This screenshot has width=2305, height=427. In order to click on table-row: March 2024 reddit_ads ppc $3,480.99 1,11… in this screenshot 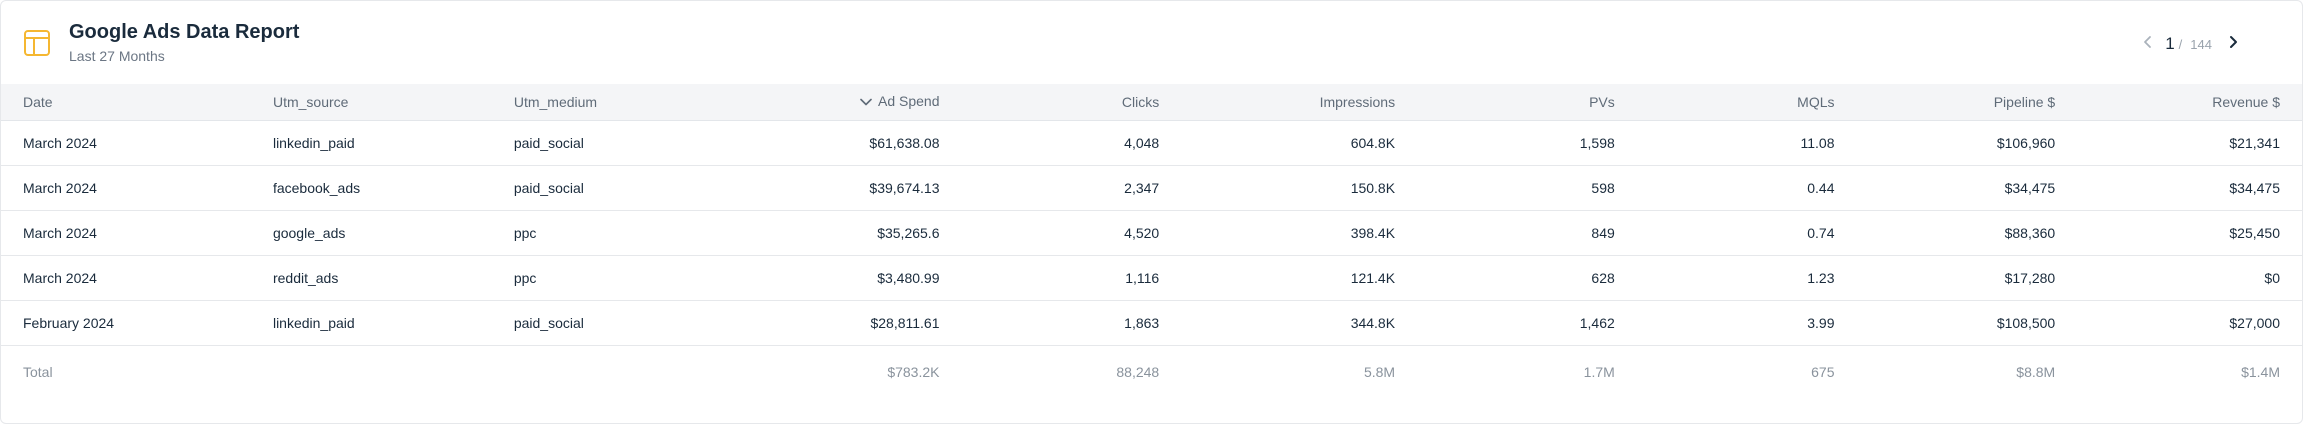, I will do `click(1151, 278)`.